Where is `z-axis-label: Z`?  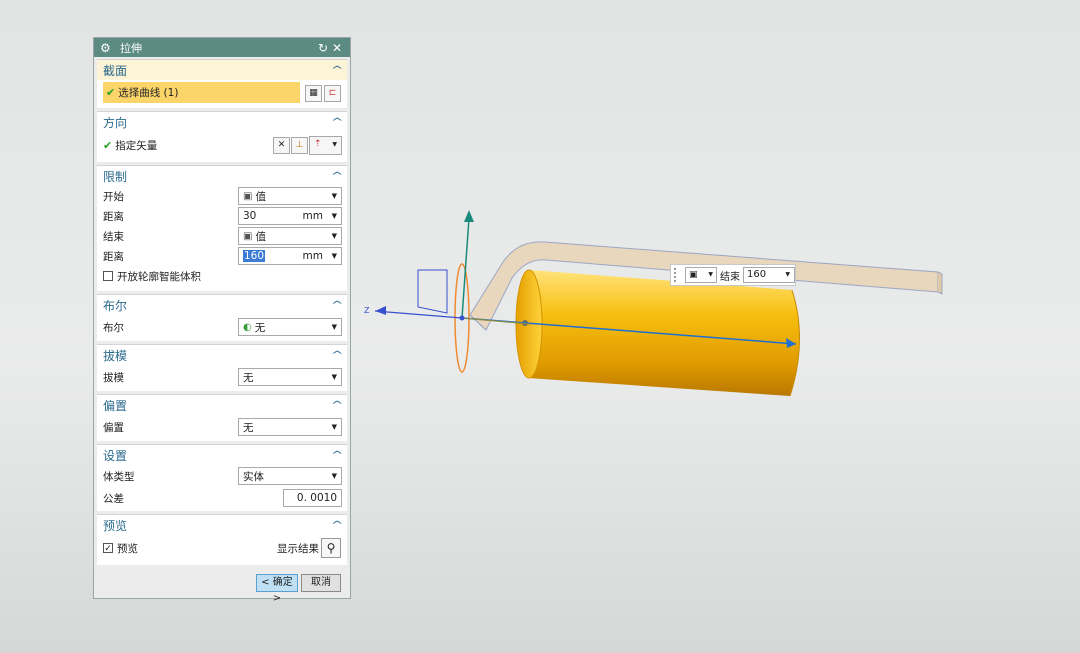
z-axis-label: Z is located at coordinates (367, 310).